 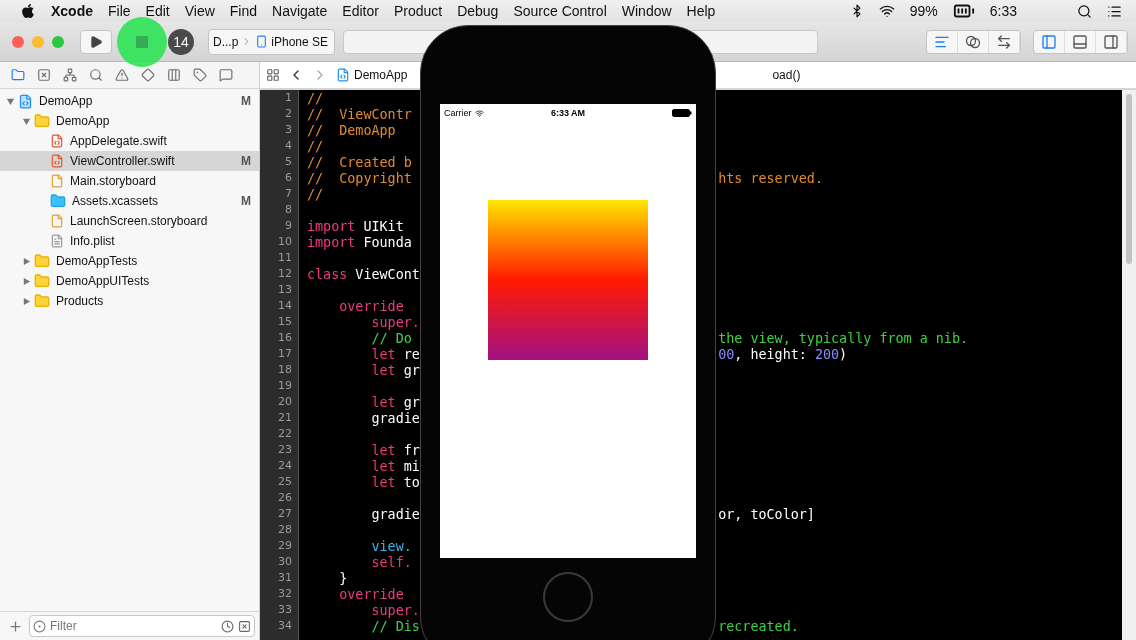 What do you see at coordinates (226, 75) in the screenshot?
I see `message-icon` at bounding box center [226, 75].